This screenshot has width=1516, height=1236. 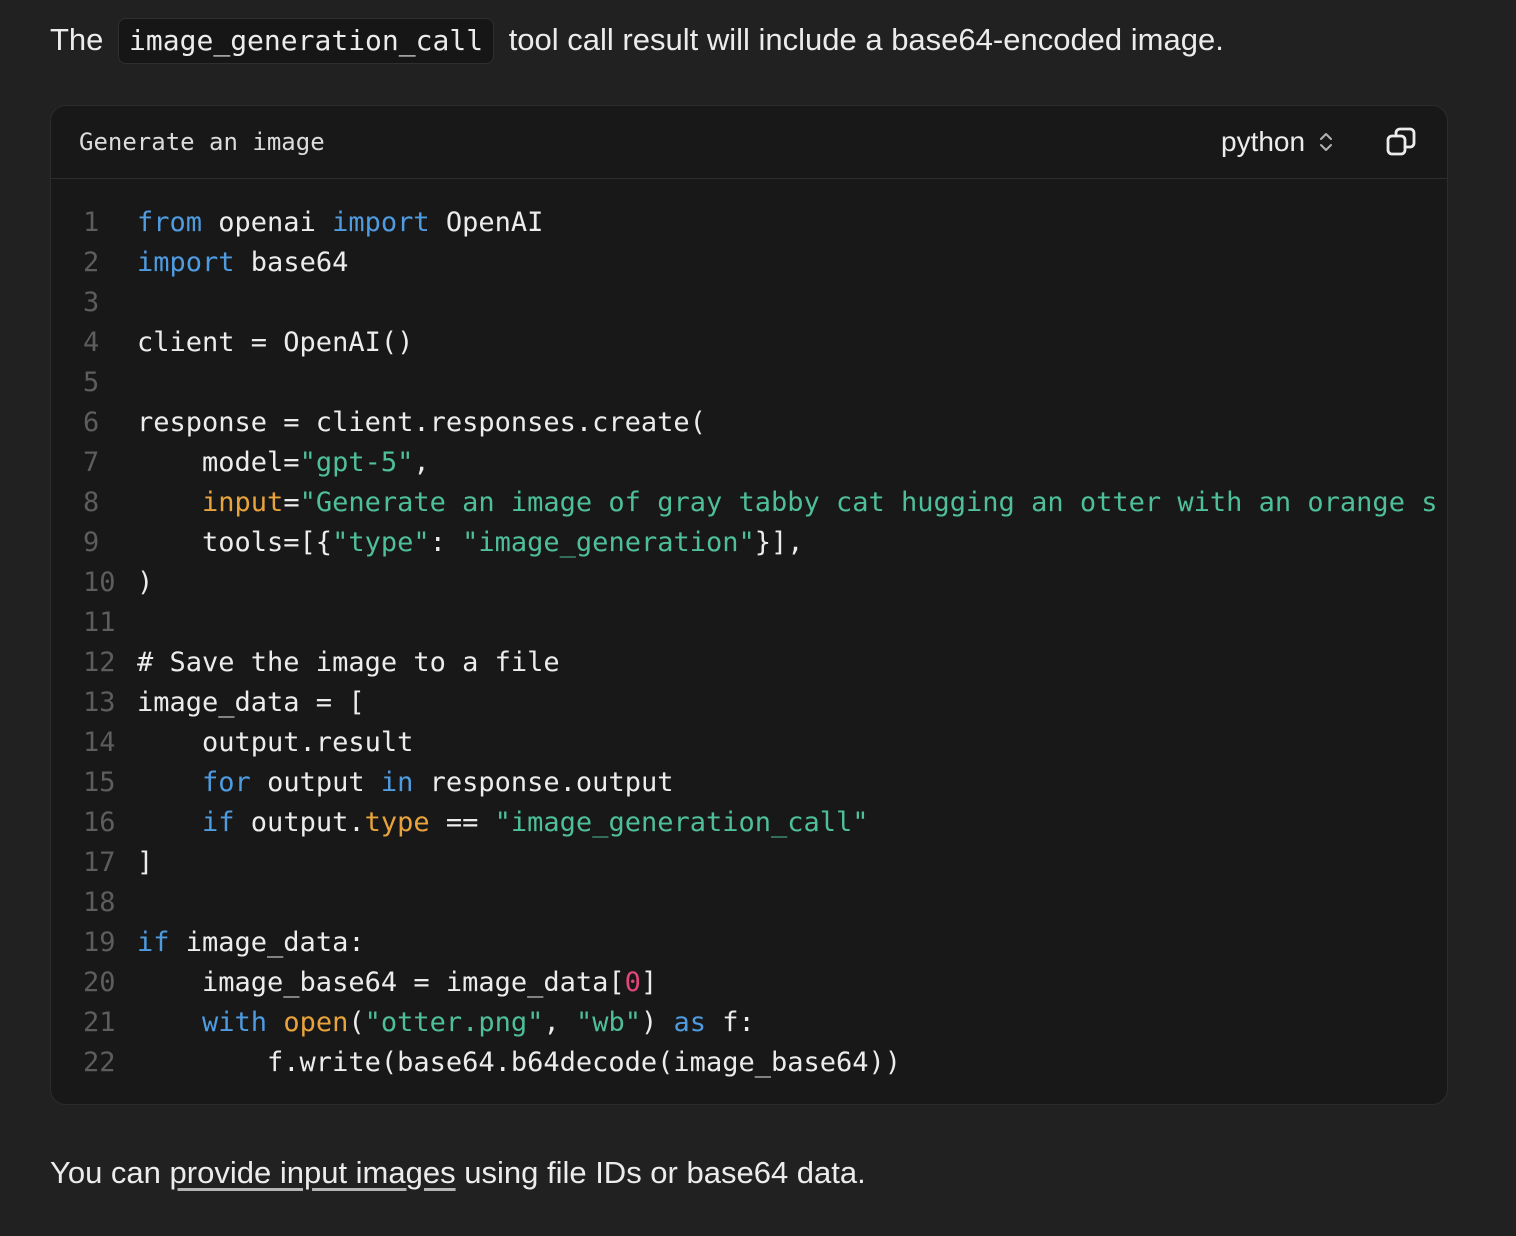 What do you see at coordinates (749, 263) in the screenshot?
I see `code-line: 2 import base64` at bounding box center [749, 263].